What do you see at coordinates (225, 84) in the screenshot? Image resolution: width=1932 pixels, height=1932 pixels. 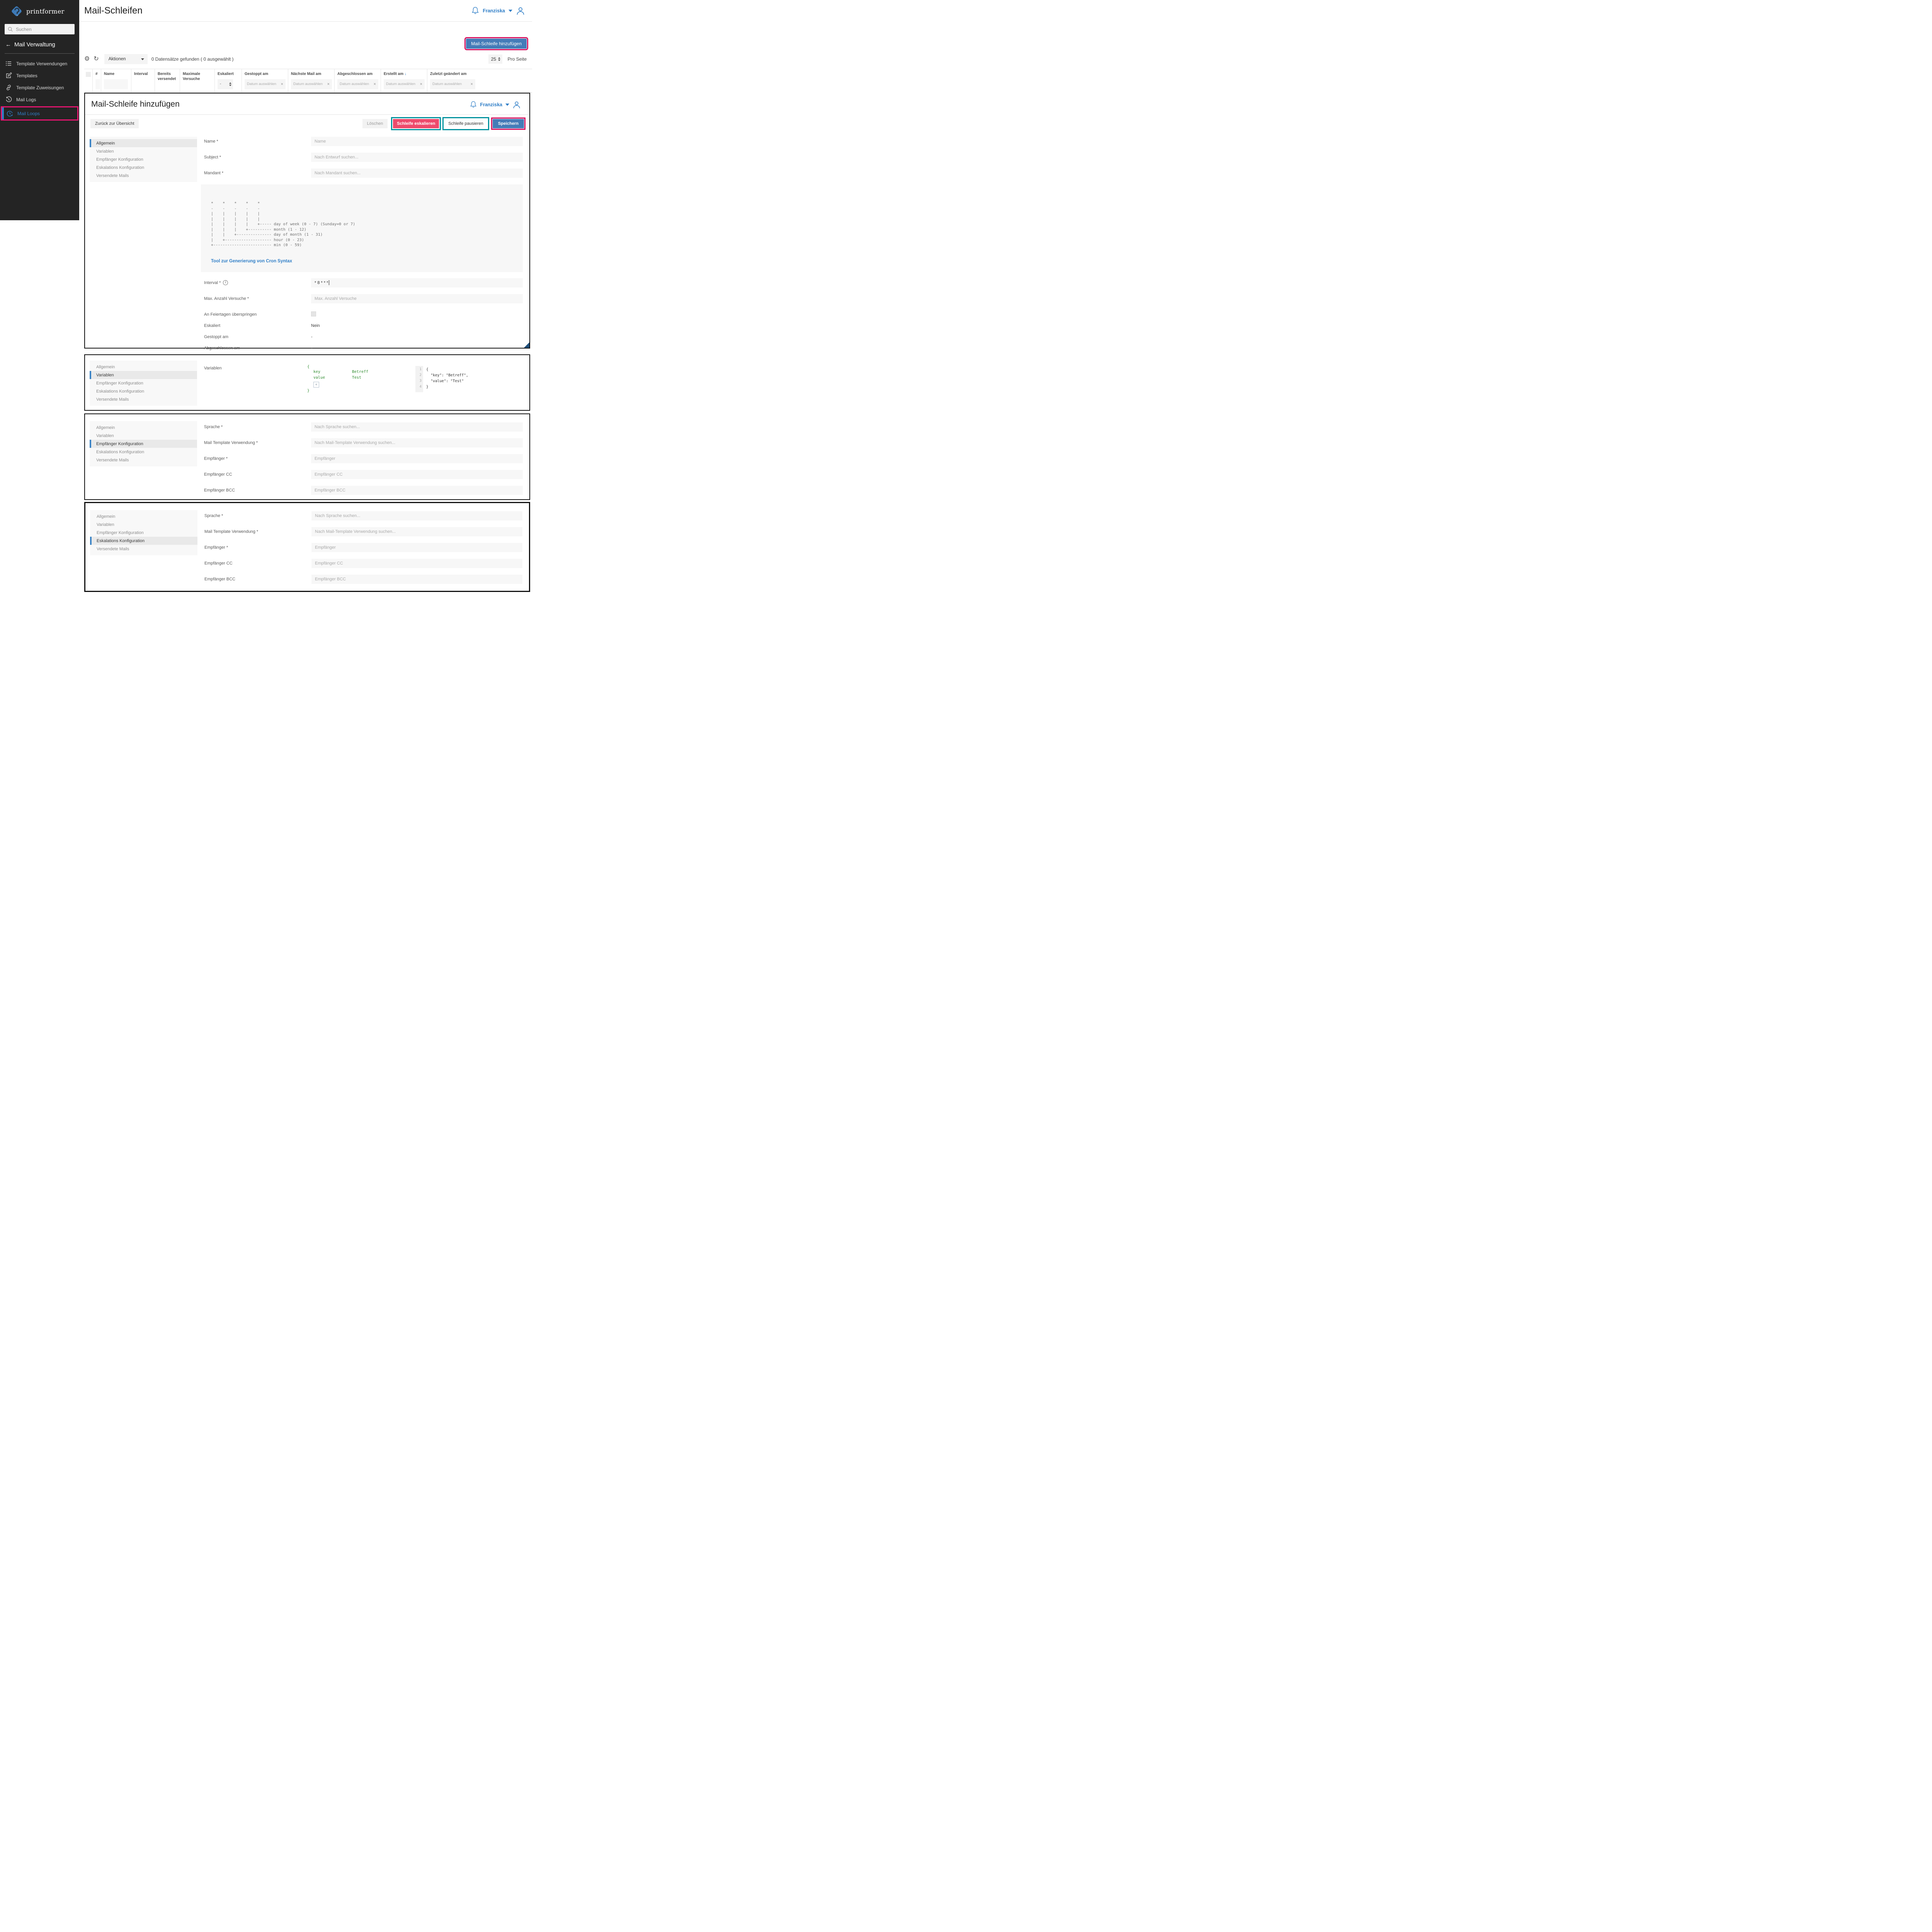 I see `eskaliert-filter-select: -` at bounding box center [225, 84].